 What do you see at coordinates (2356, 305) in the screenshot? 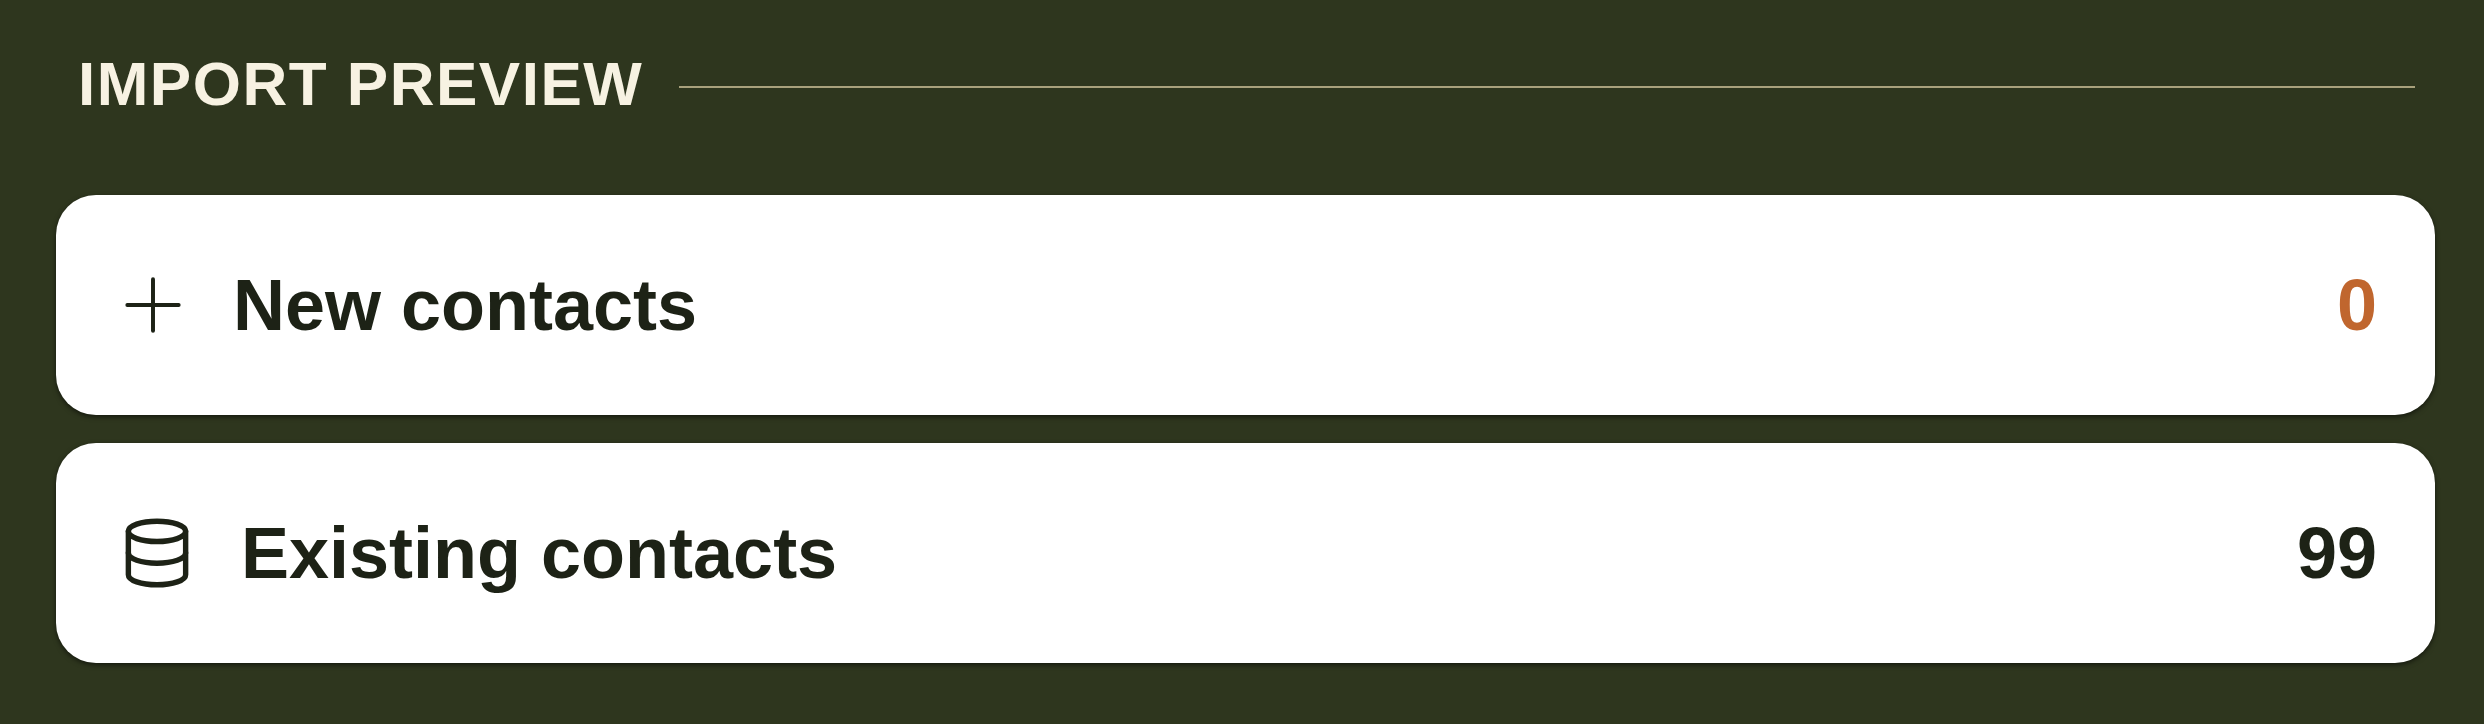
I see `stat-count: 0` at bounding box center [2356, 305].